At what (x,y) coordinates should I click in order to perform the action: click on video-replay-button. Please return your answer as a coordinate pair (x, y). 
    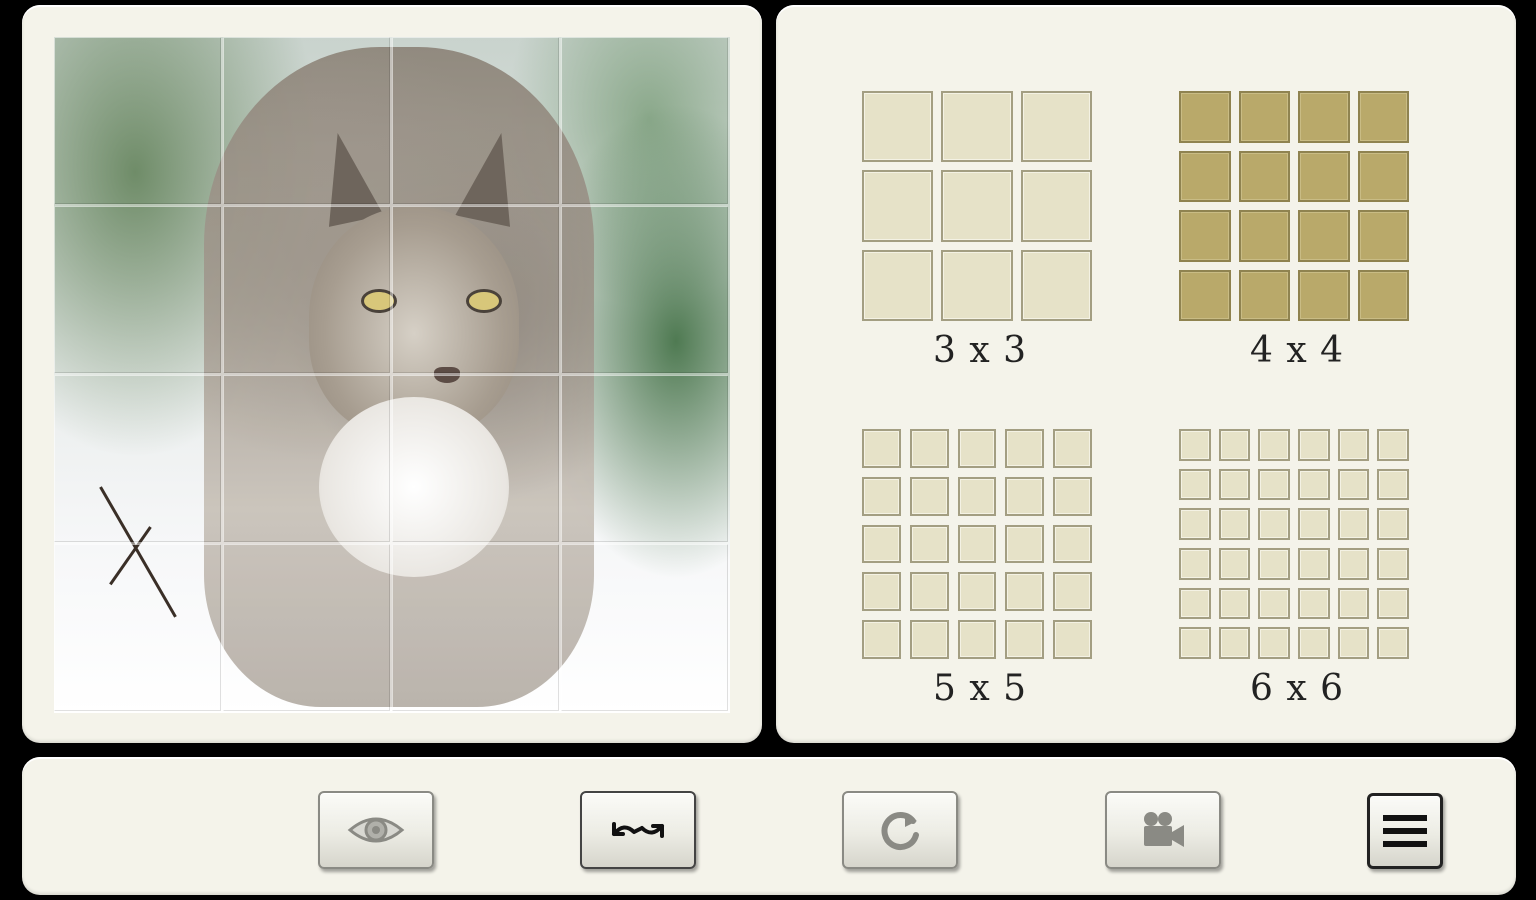
    Looking at the image, I should click on (1163, 830).